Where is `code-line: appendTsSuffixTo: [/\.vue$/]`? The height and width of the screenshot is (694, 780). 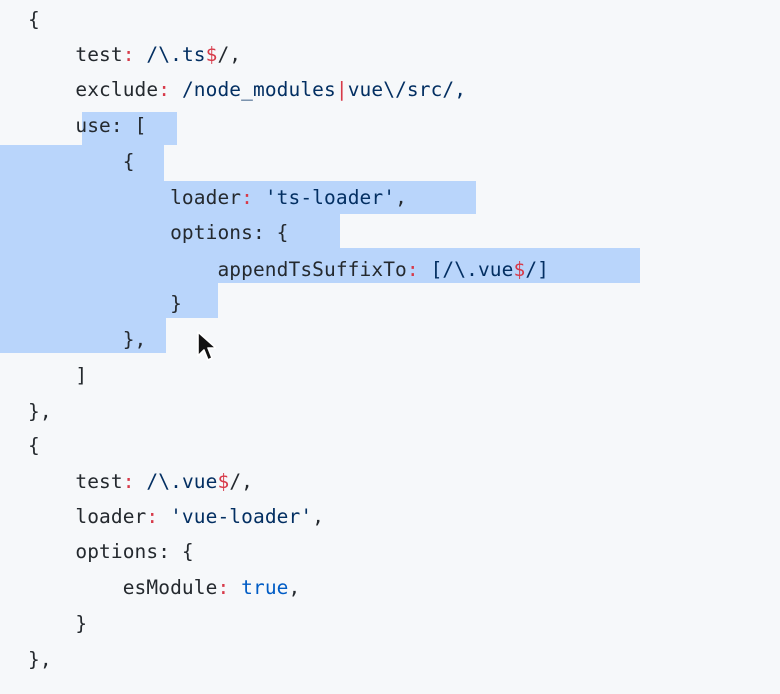 code-line: appendTsSuffixTo: [/\.vue$/] is located at coordinates (288, 270).